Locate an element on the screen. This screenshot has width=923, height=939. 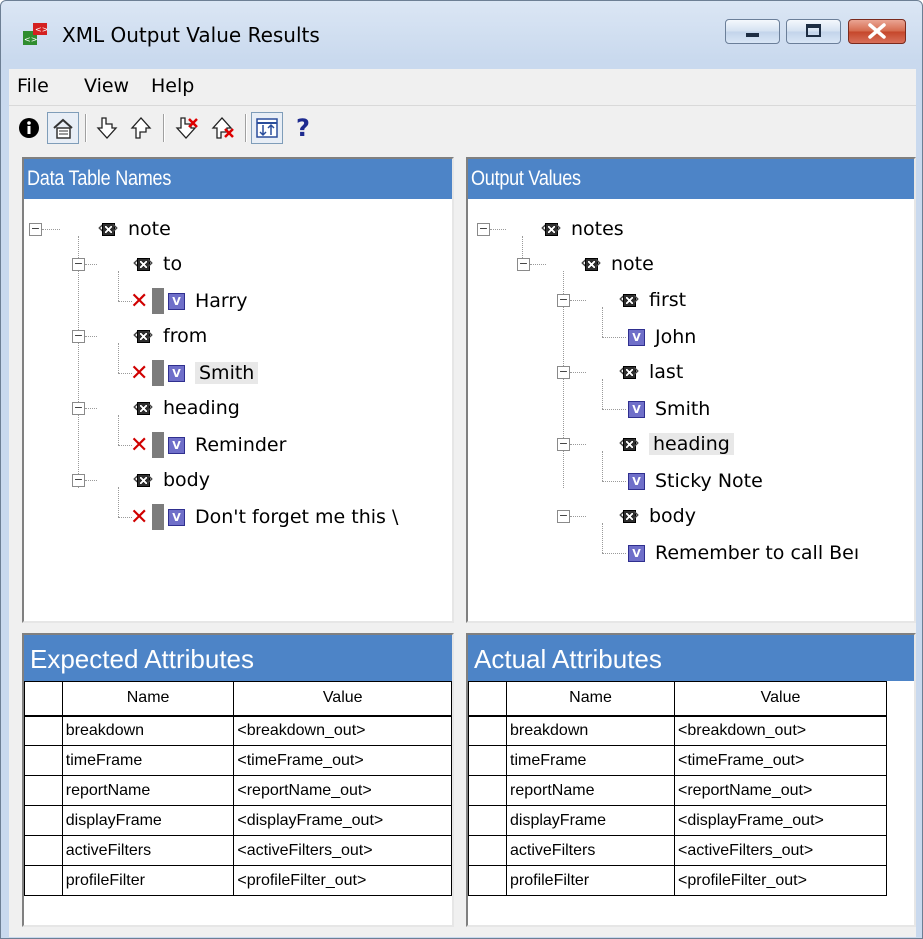
properties-button is located at coordinates (63, 128).